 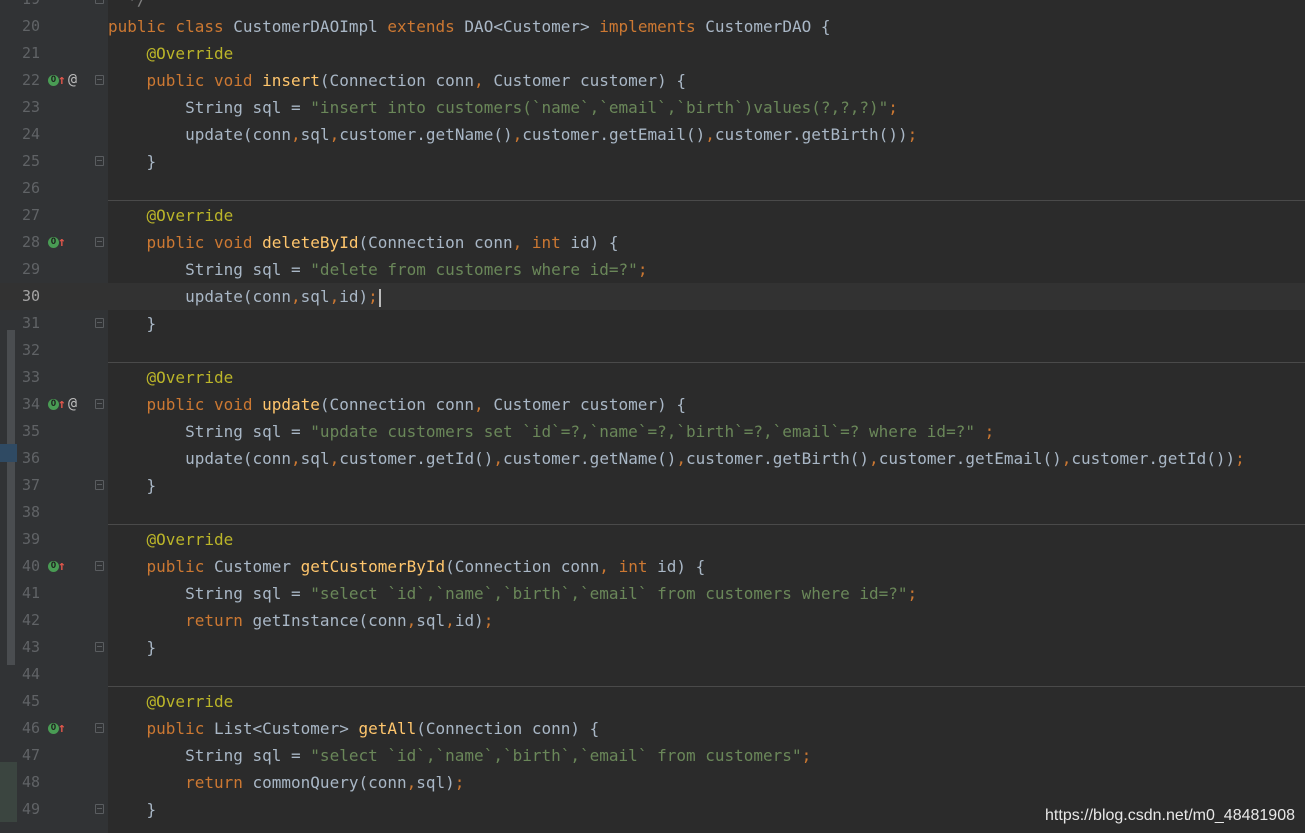 What do you see at coordinates (652, 377) in the screenshot?
I see `code-line: 33 @Override` at bounding box center [652, 377].